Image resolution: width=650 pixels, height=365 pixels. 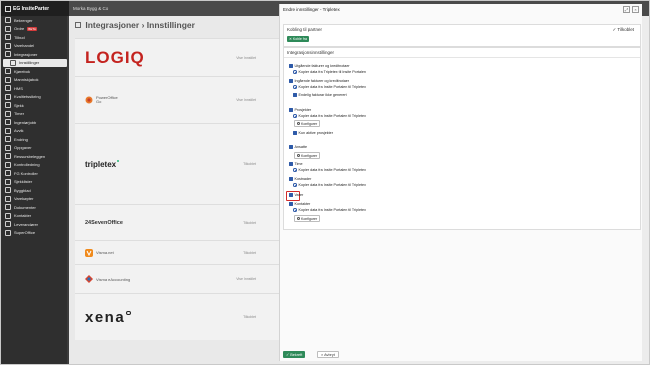 What do you see at coordinates (328, 354) in the screenshot?
I see `cancel-button: × Avbryt` at bounding box center [328, 354].